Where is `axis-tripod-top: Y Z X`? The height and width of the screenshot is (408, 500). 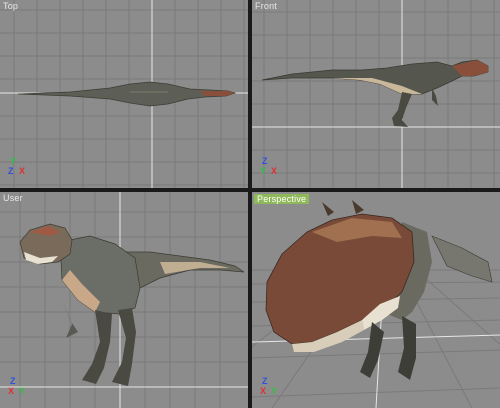
axis-tripod-top: Y Z X is located at coordinates (19, 169).